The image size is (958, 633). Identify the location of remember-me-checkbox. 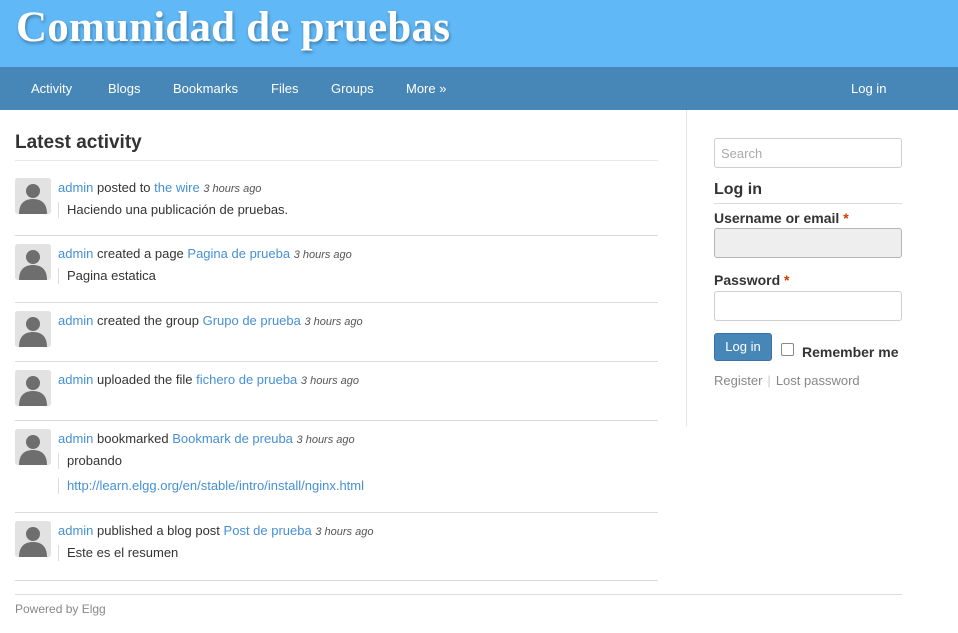
(787, 349).